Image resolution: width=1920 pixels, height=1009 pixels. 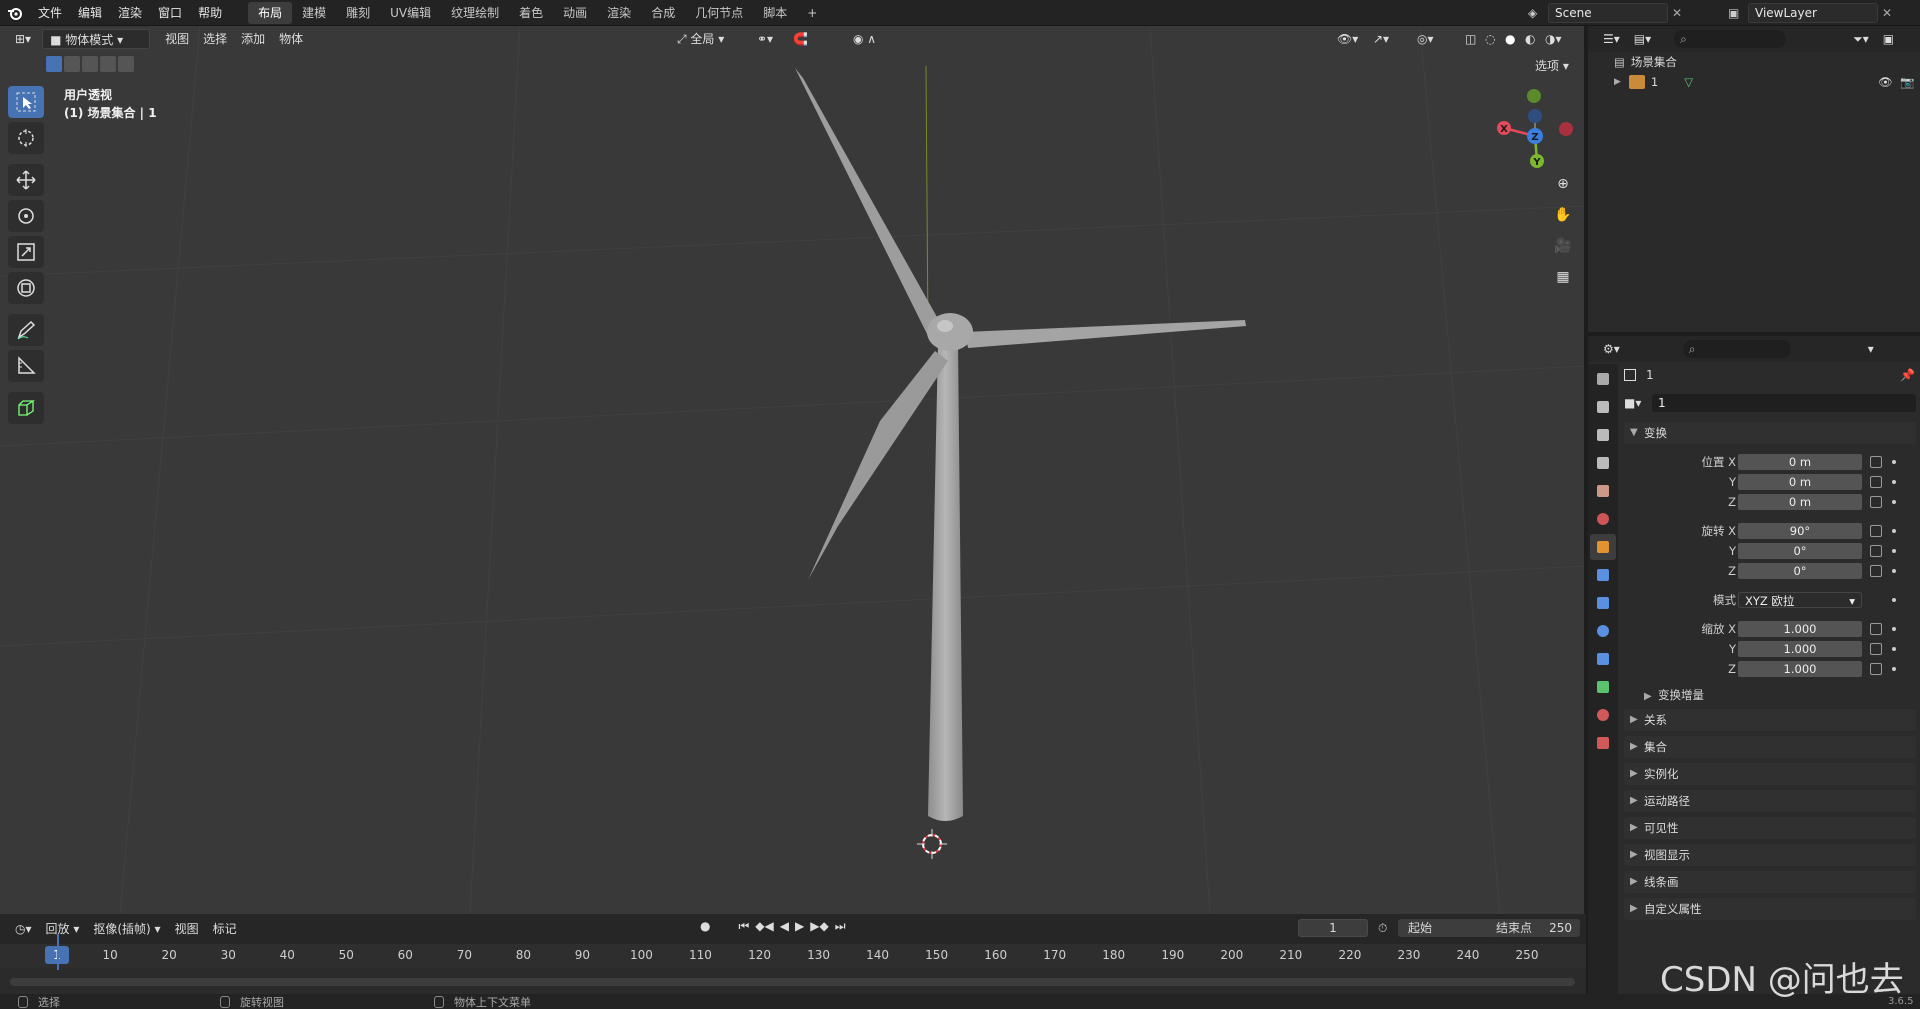 I want to click on location-z-field: 0 m, so click(x=1800, y=502).